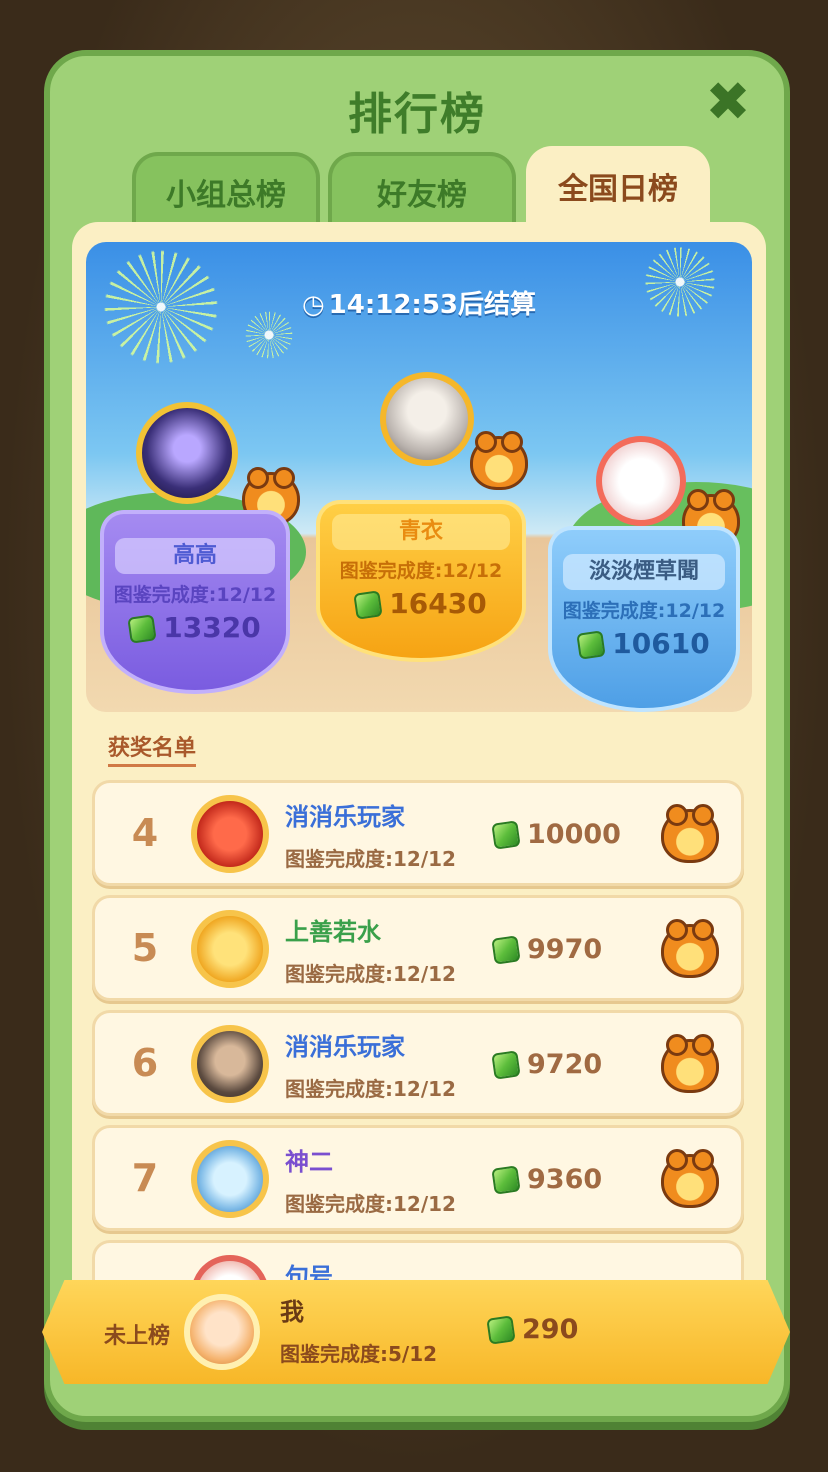 The width and height of the screenshot is (828, 1472). What do you see at coordinates (226, 190) in the screenshot?
I see `tab-group-total: 小组总榜` at bounding box center [226, 190].